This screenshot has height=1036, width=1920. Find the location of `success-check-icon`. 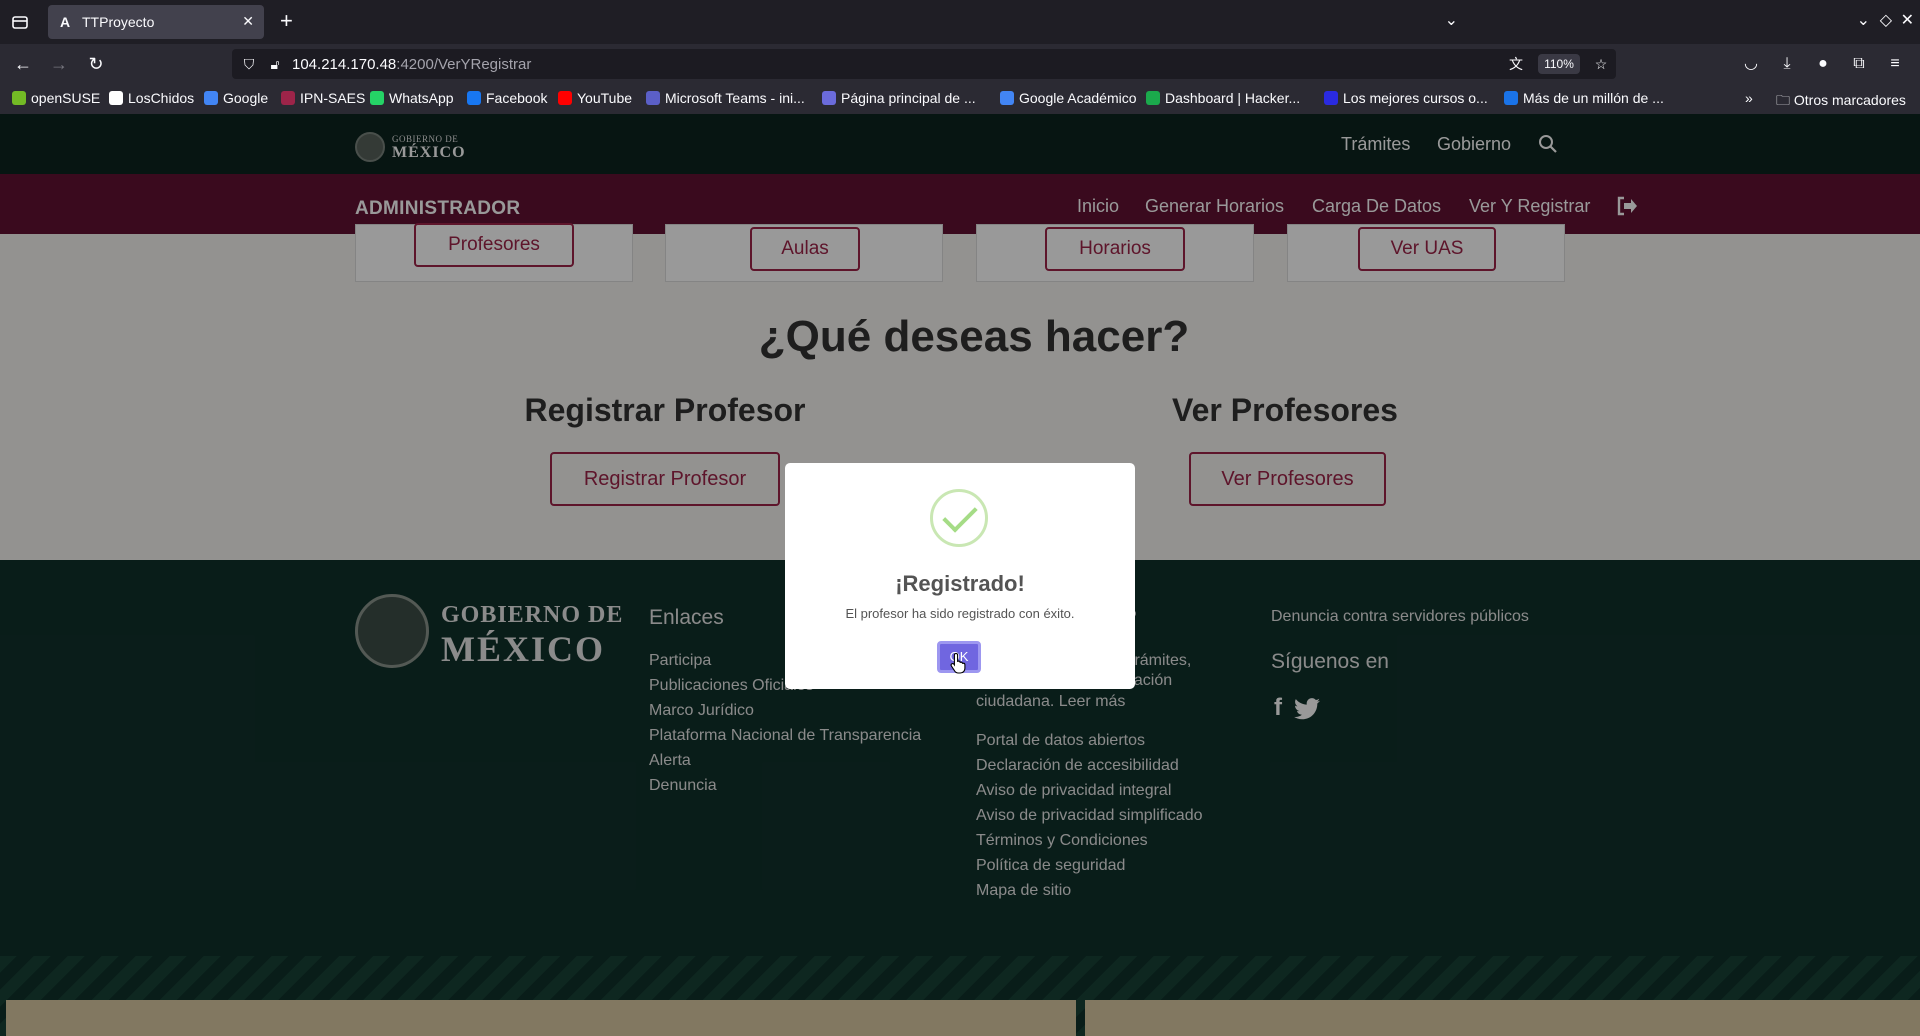

success-check-icon is located at coordinates (959, 518).